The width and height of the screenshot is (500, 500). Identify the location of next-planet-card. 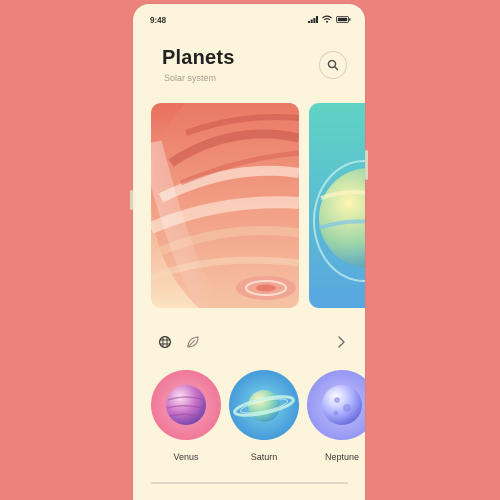
(337, 205).